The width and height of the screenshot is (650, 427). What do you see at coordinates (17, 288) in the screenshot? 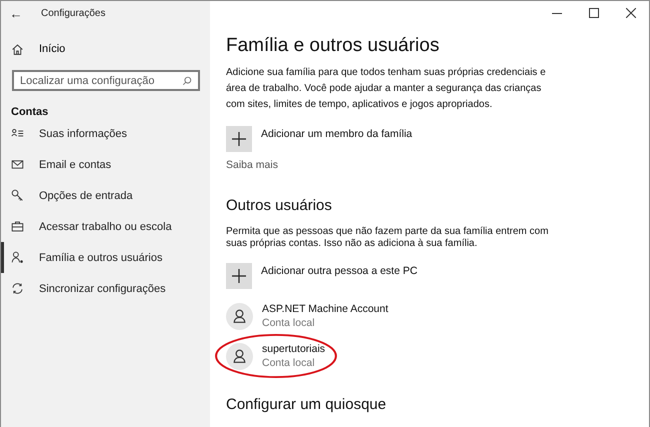
I see `sync-icon` at bounding box center [17, 288].